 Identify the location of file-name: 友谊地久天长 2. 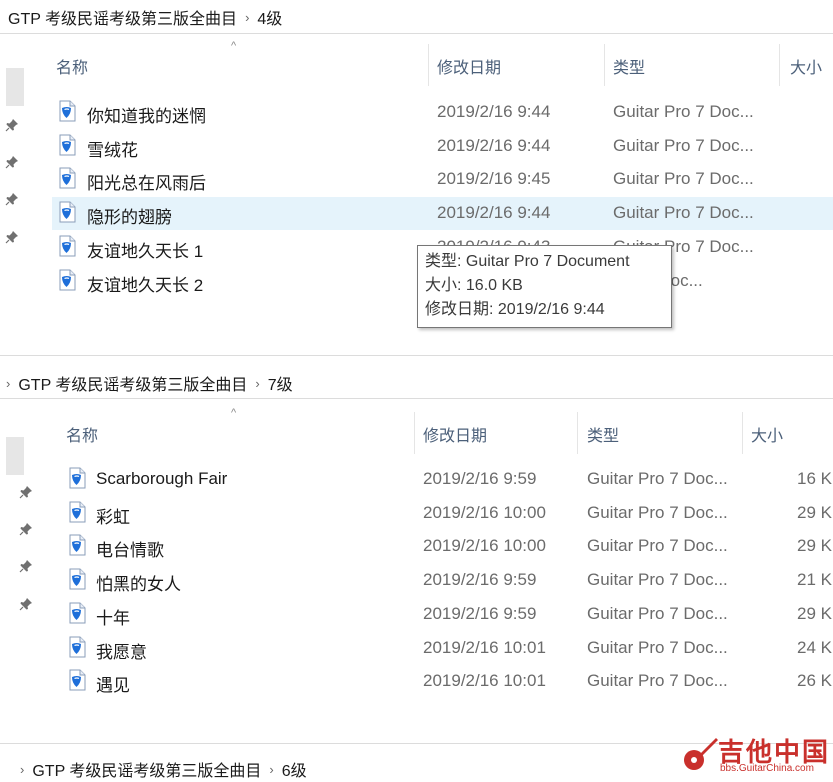
(145, 285).